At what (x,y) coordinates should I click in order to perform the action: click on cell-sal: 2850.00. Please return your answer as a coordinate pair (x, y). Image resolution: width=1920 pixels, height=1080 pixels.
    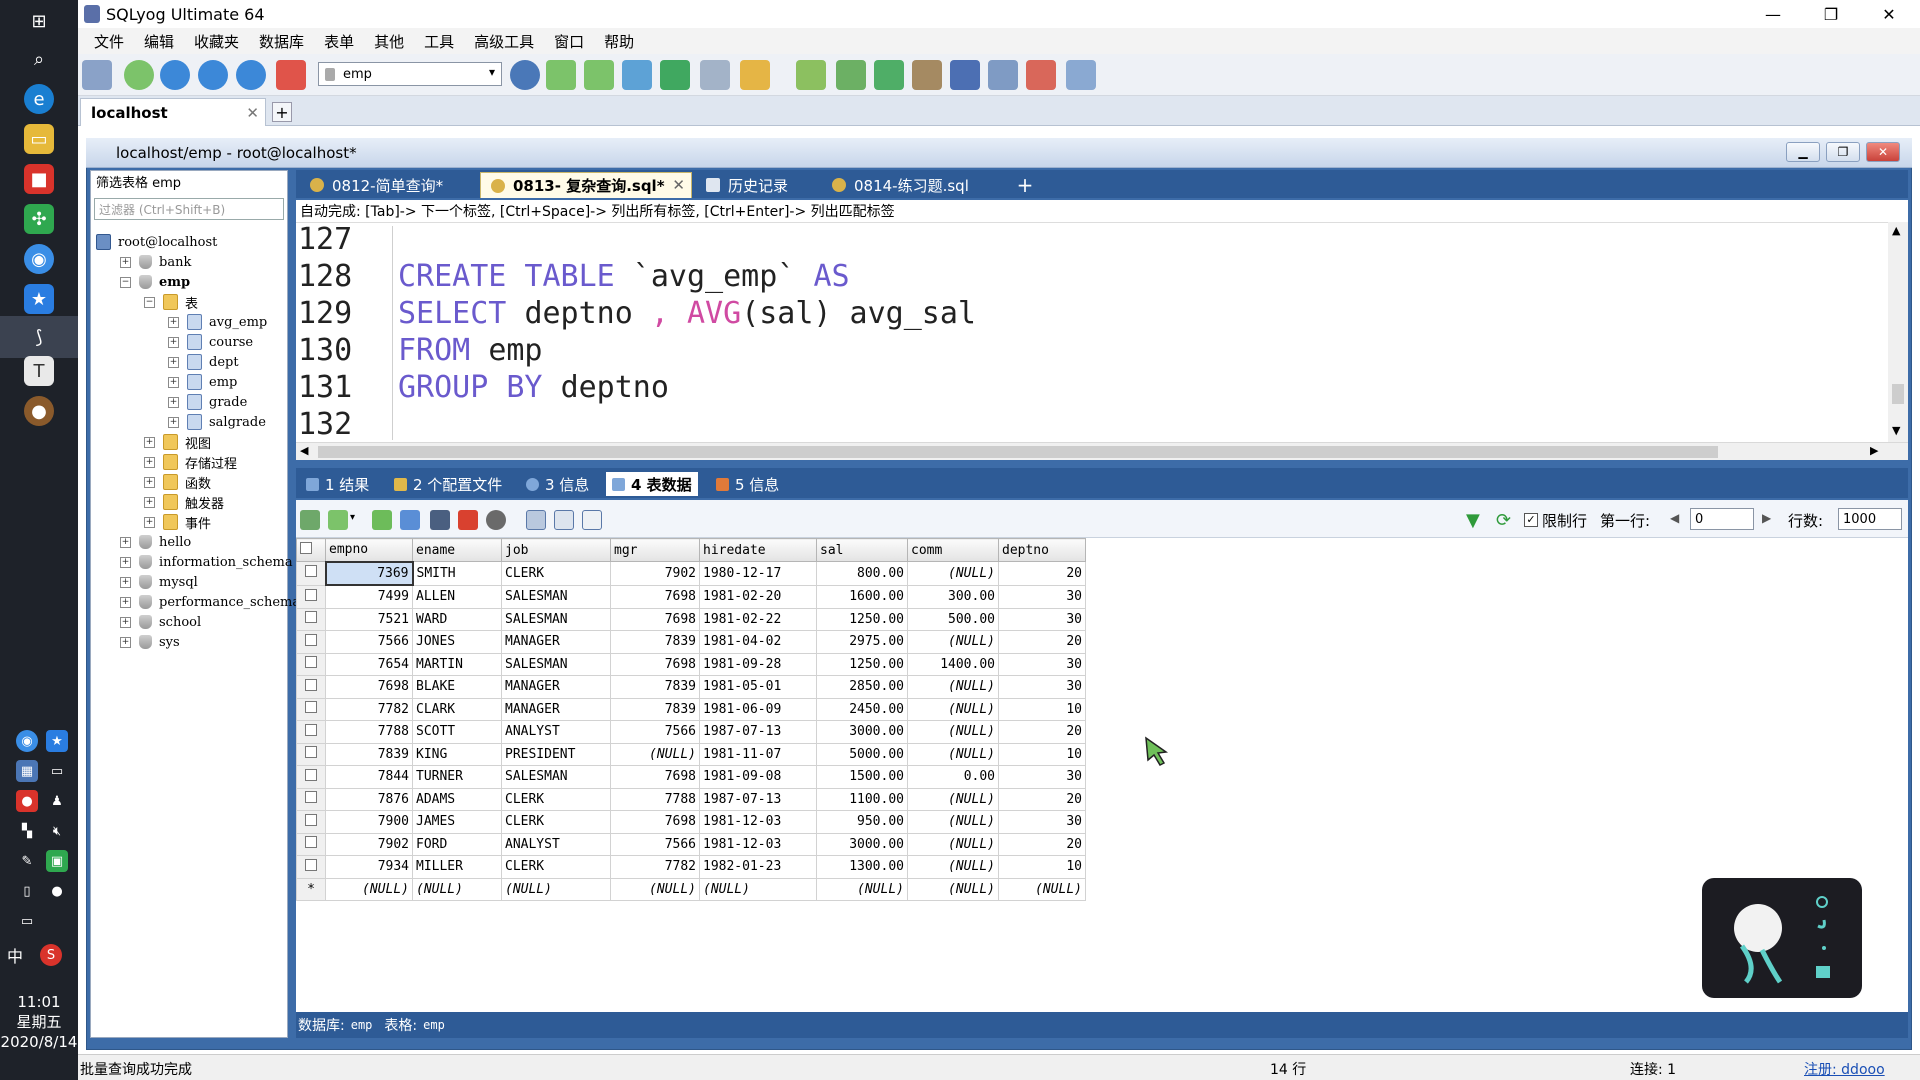
    Looking at the image, I should click on (862, 687).